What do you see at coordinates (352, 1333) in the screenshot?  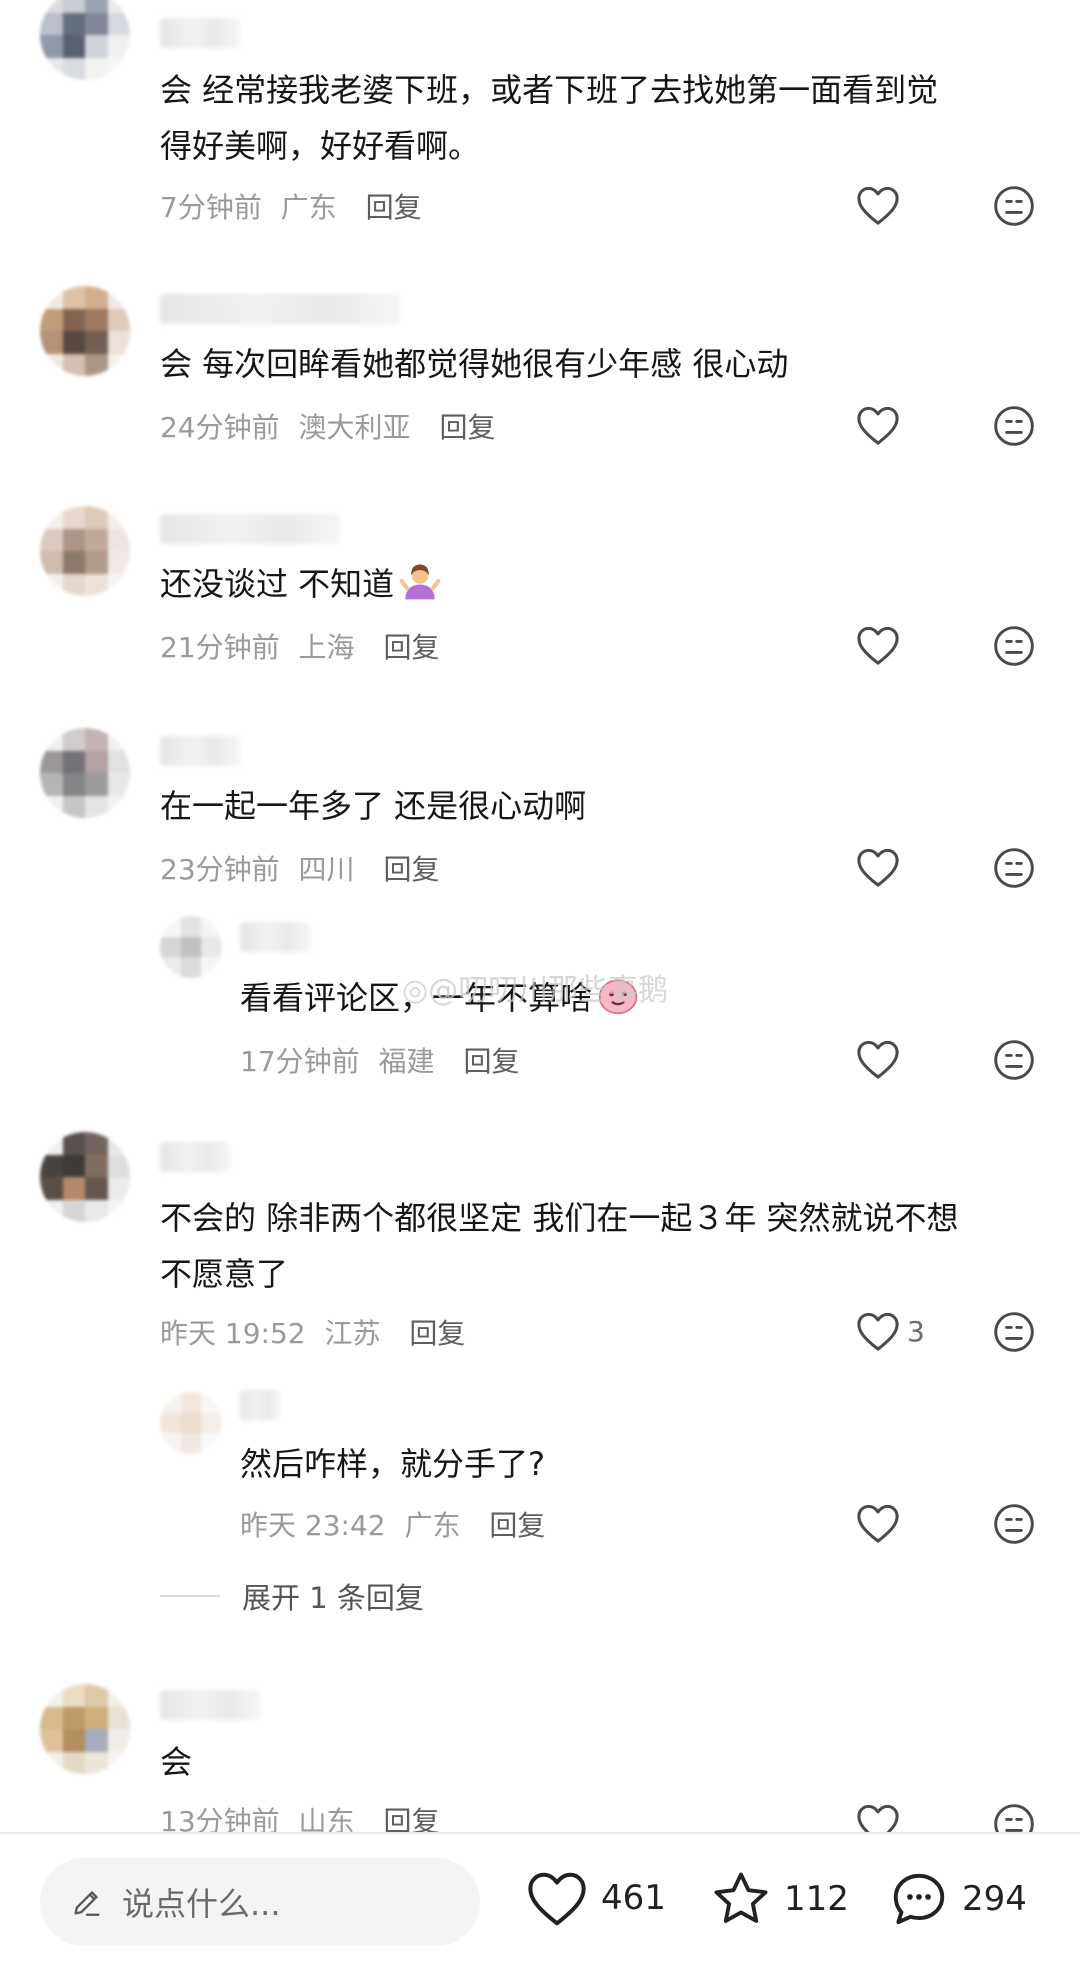 I see `comment-location: 江苏` at bounding box center [352, 1333].